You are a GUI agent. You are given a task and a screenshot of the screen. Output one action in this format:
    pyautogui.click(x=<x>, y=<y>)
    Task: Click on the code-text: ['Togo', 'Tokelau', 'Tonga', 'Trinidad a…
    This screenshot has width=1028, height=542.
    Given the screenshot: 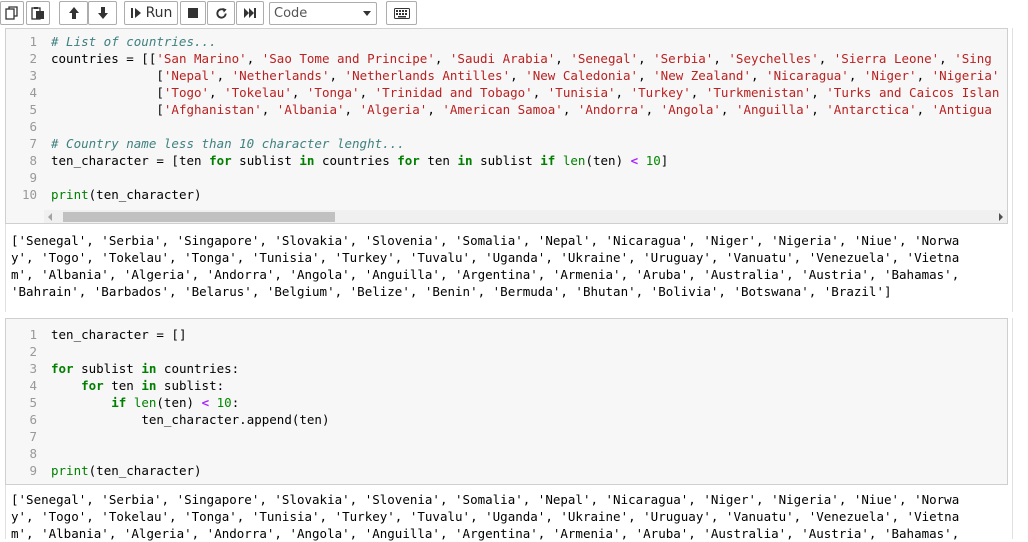 What is the action you would take?
    pyautogui.click(x=525, y=92)
    